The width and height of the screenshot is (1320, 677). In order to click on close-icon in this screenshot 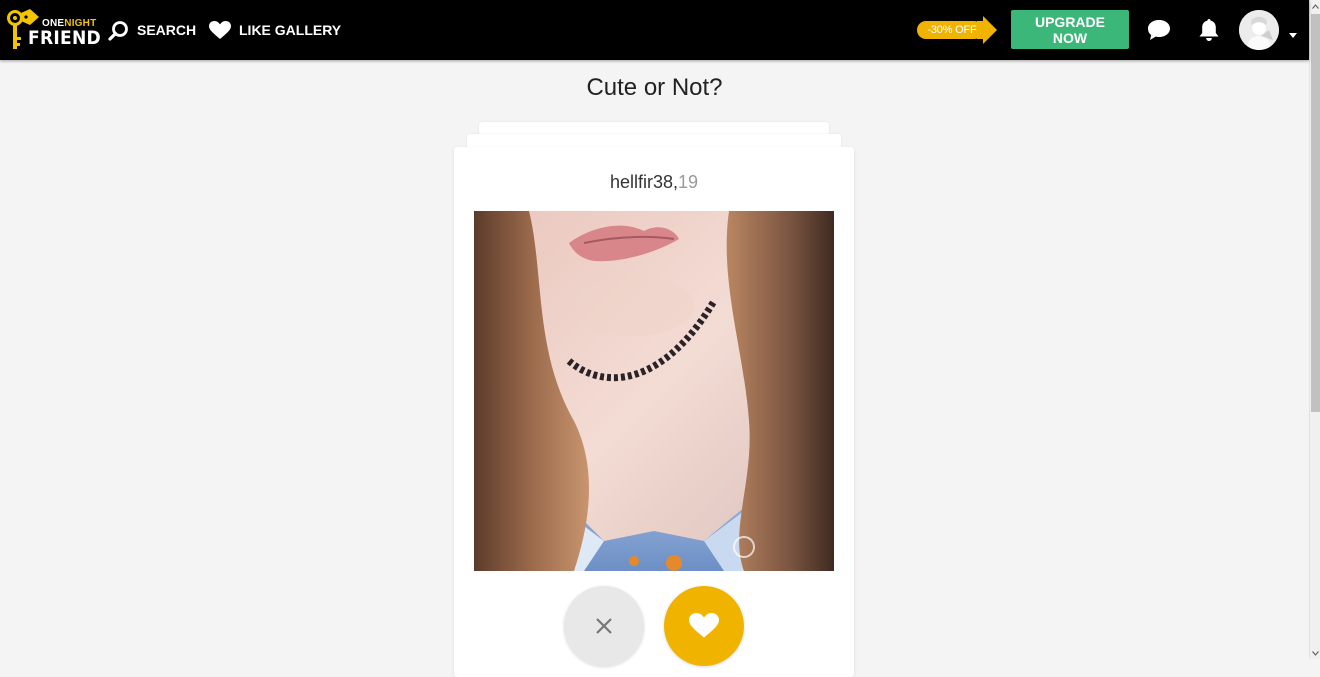, I will do `click(604, 626)`.